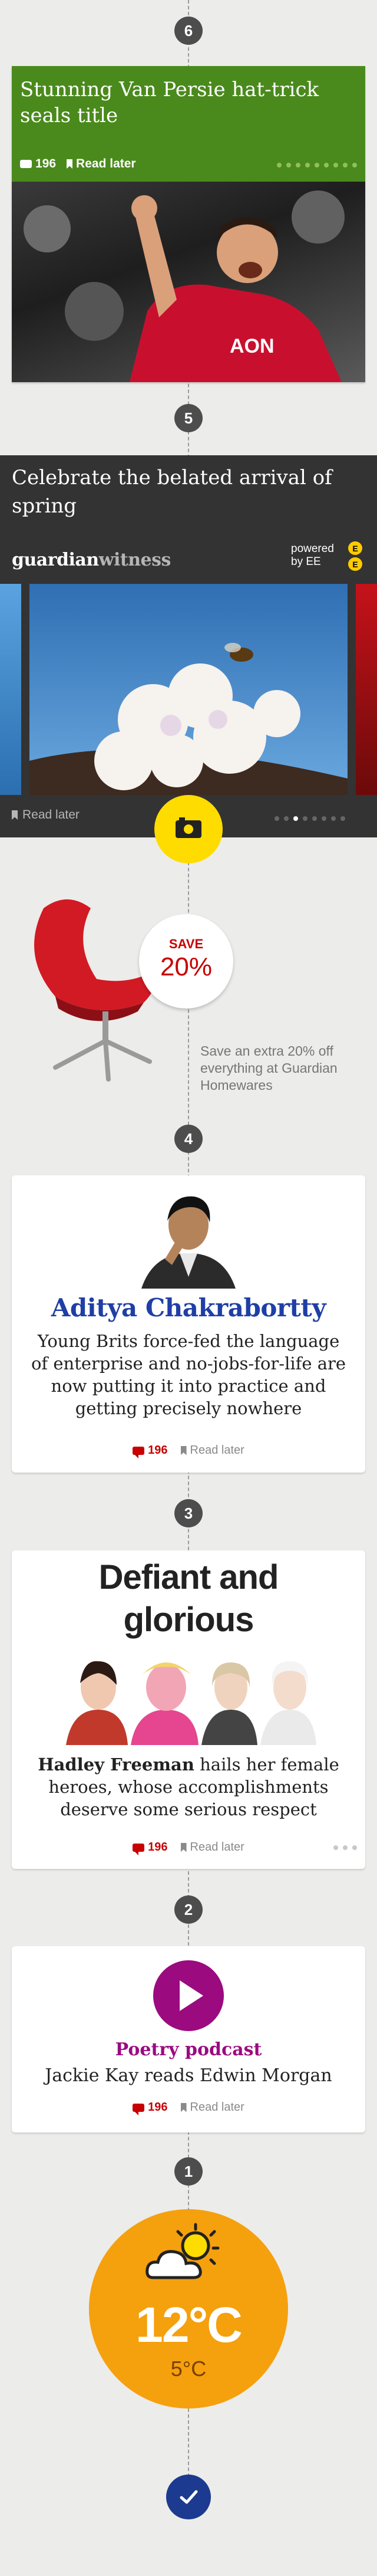 This screenshot has width=377, height=2576. I want to click on gallery-prev-image, so click(10, 689).